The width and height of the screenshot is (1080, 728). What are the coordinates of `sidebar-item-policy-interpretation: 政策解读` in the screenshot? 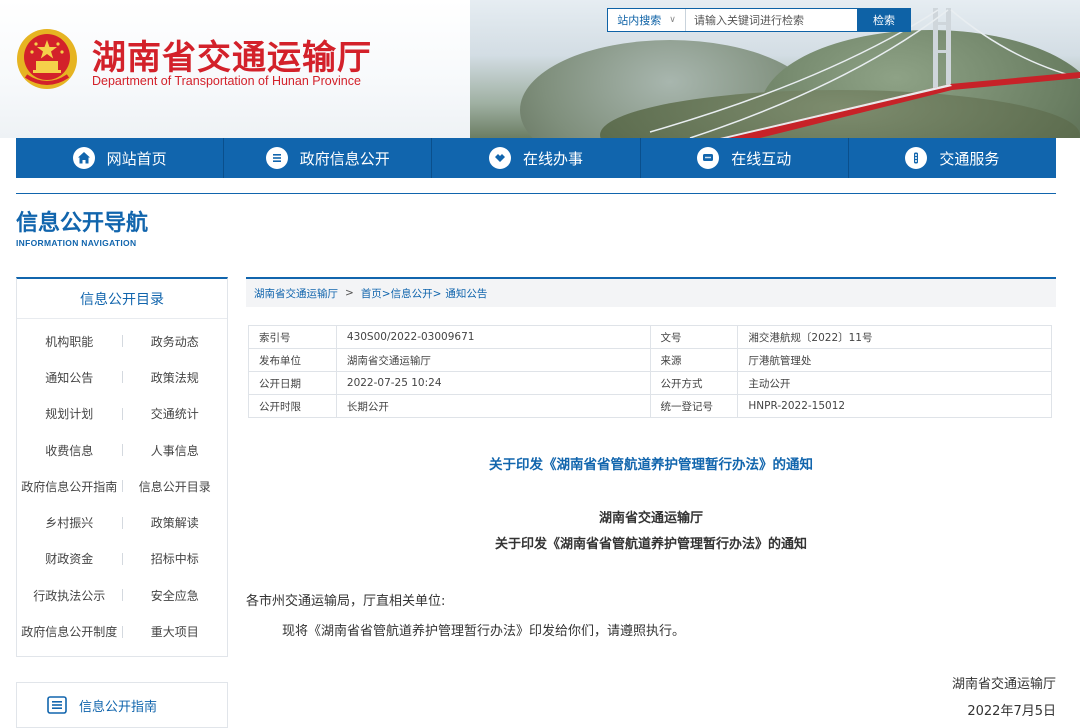 It's located at (175, 522).